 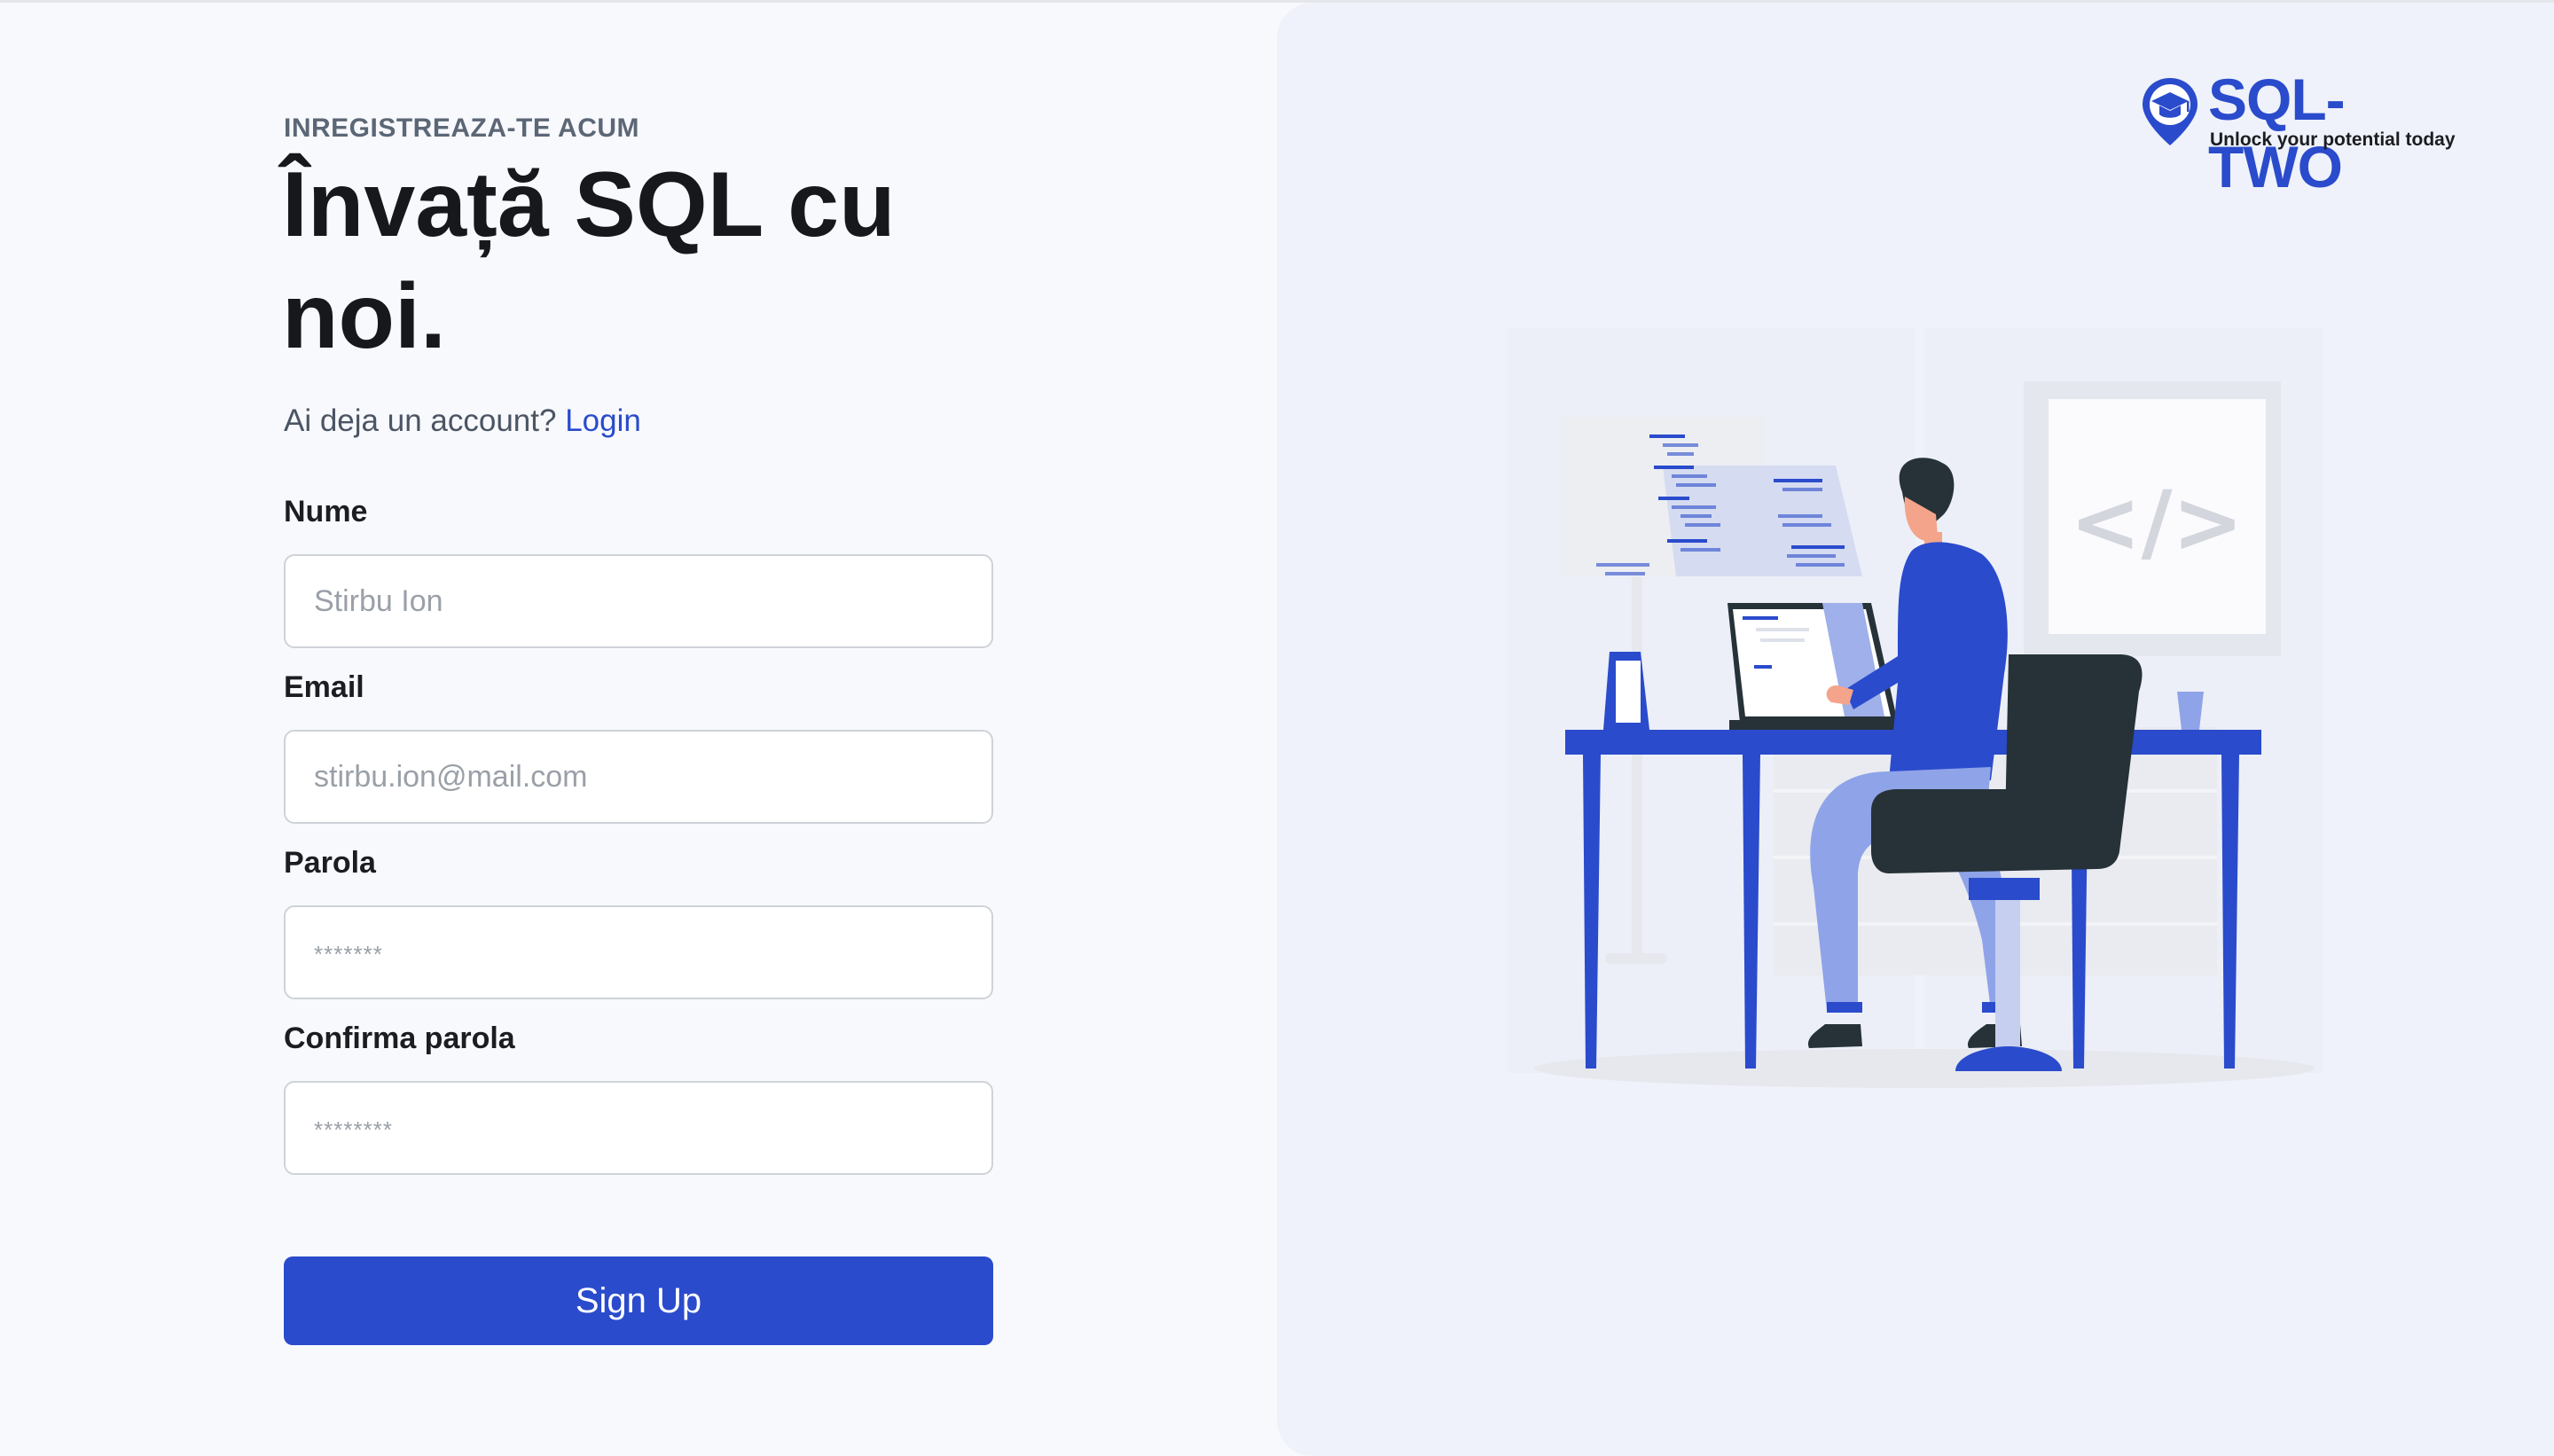 I want to click on graduation-cap-pin-icon, so click(x=2170, y=113).